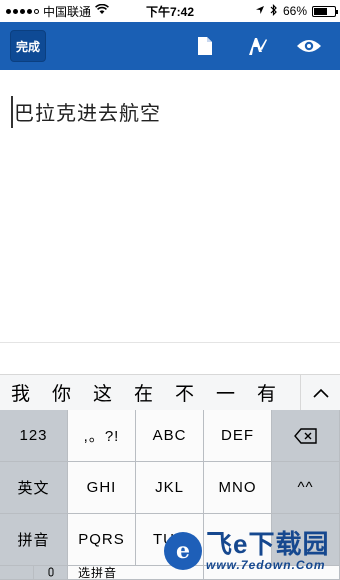 The image size is (340, 580). I want to click on status-bar: 中国联通 下午7:42 66%, so click(170, 11).